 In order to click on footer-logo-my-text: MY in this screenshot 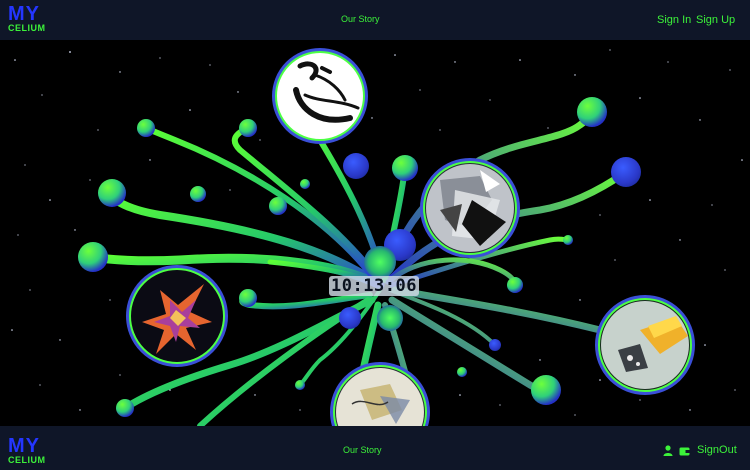, I will do `click(24, 446)`.